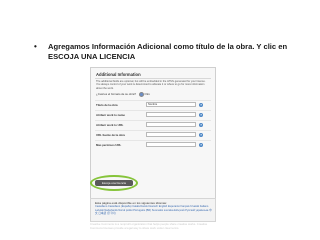  What do you see at coordinates (110, 114) in the screenshot?
I see `field-label: Atribuir work to name` at bounding box center [110, 114].